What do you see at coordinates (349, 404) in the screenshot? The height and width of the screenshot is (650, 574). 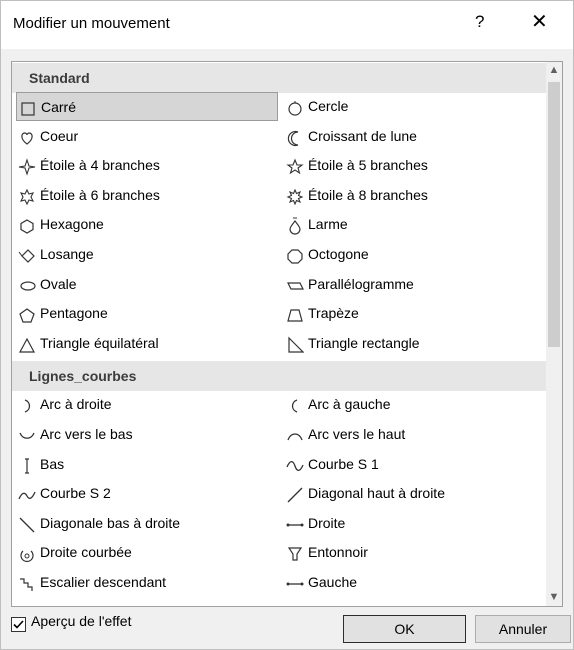 I see `list-item-label: Arc à gauche` at bounding box center [349, 404].